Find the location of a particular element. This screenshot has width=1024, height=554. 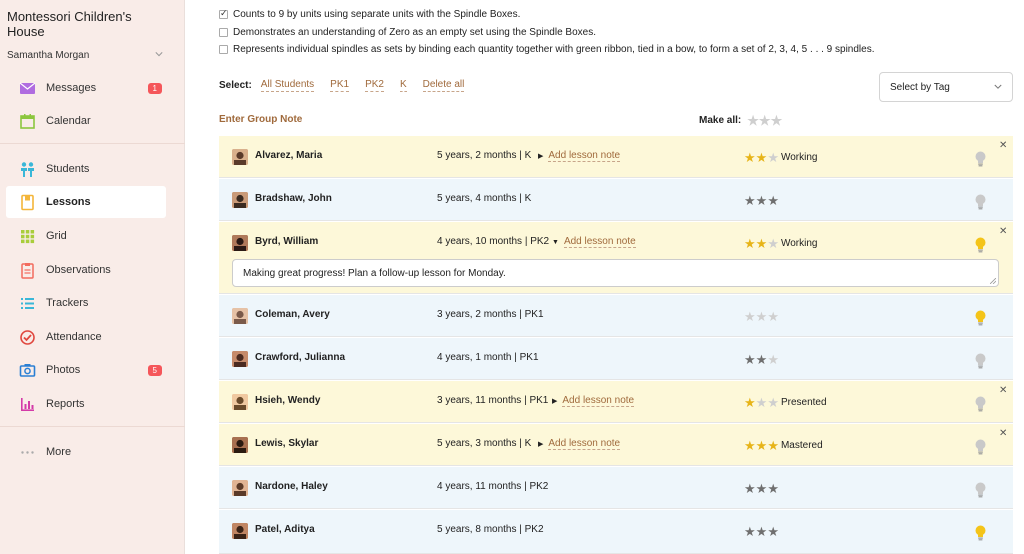

student-name: Coleman, Avery is located at coordinates (292, 314).